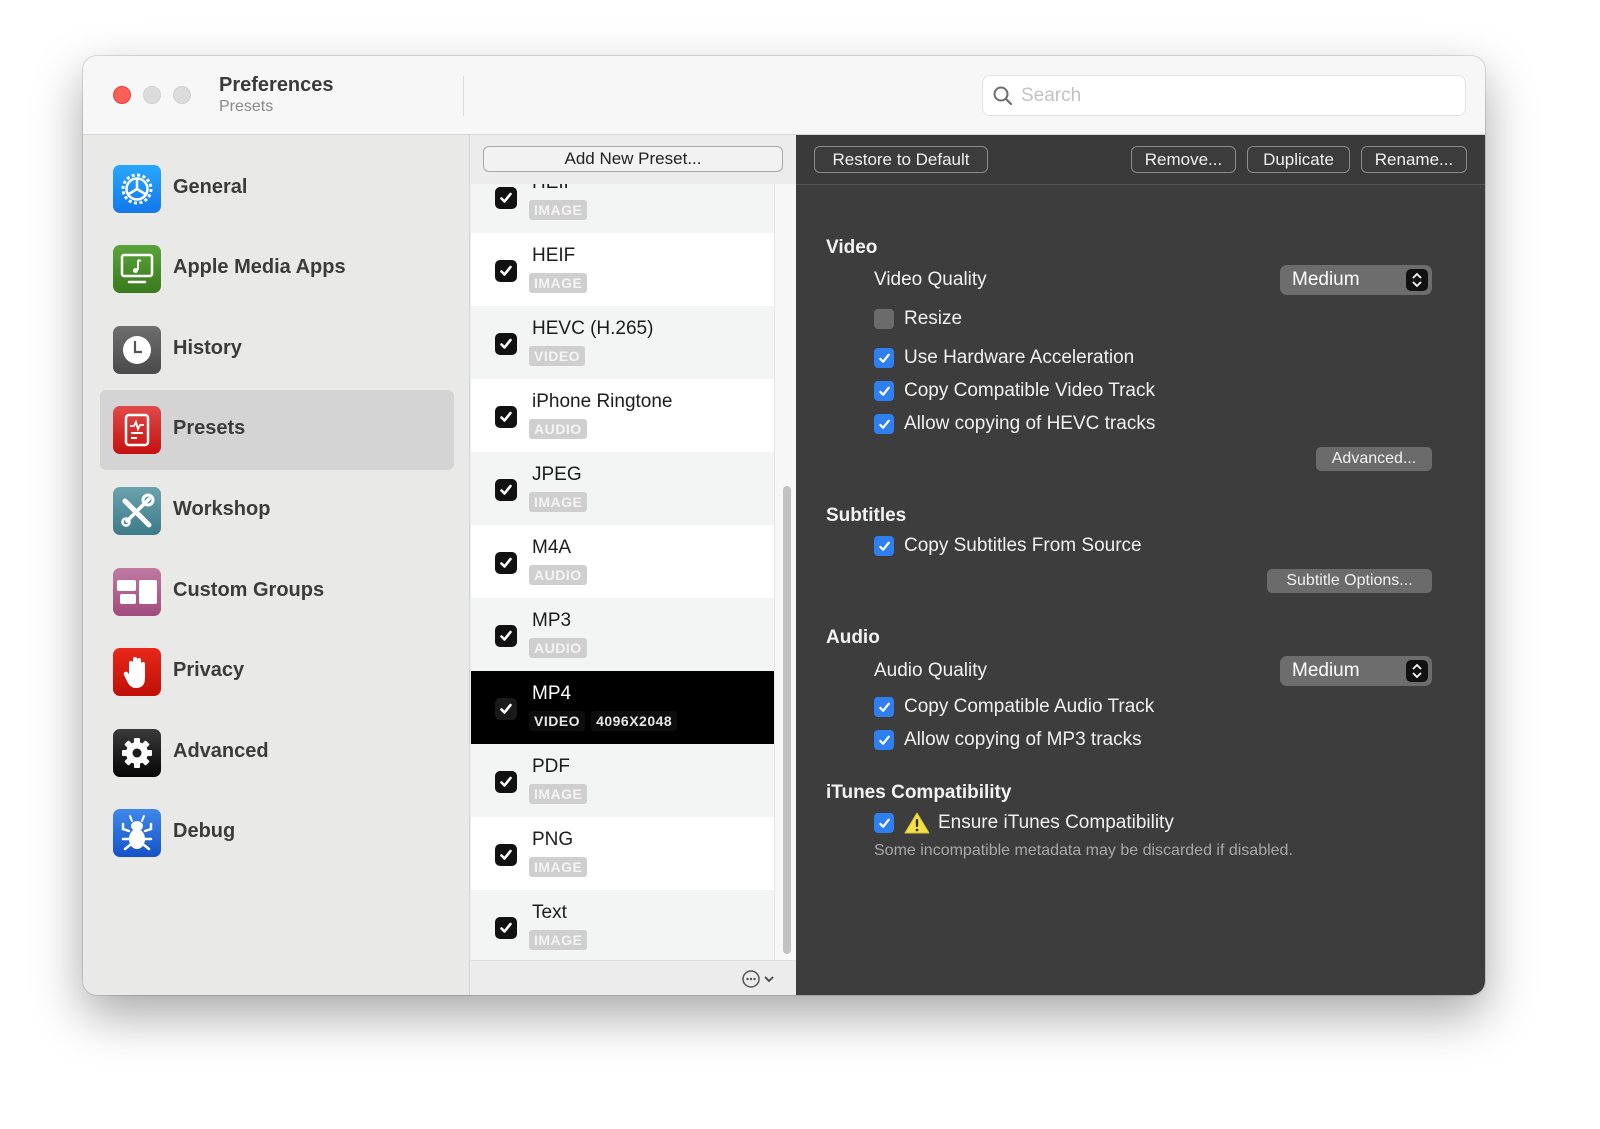 This screenshot has width=1600, height=1129. I want to click on search-field, so click(1224, 95).